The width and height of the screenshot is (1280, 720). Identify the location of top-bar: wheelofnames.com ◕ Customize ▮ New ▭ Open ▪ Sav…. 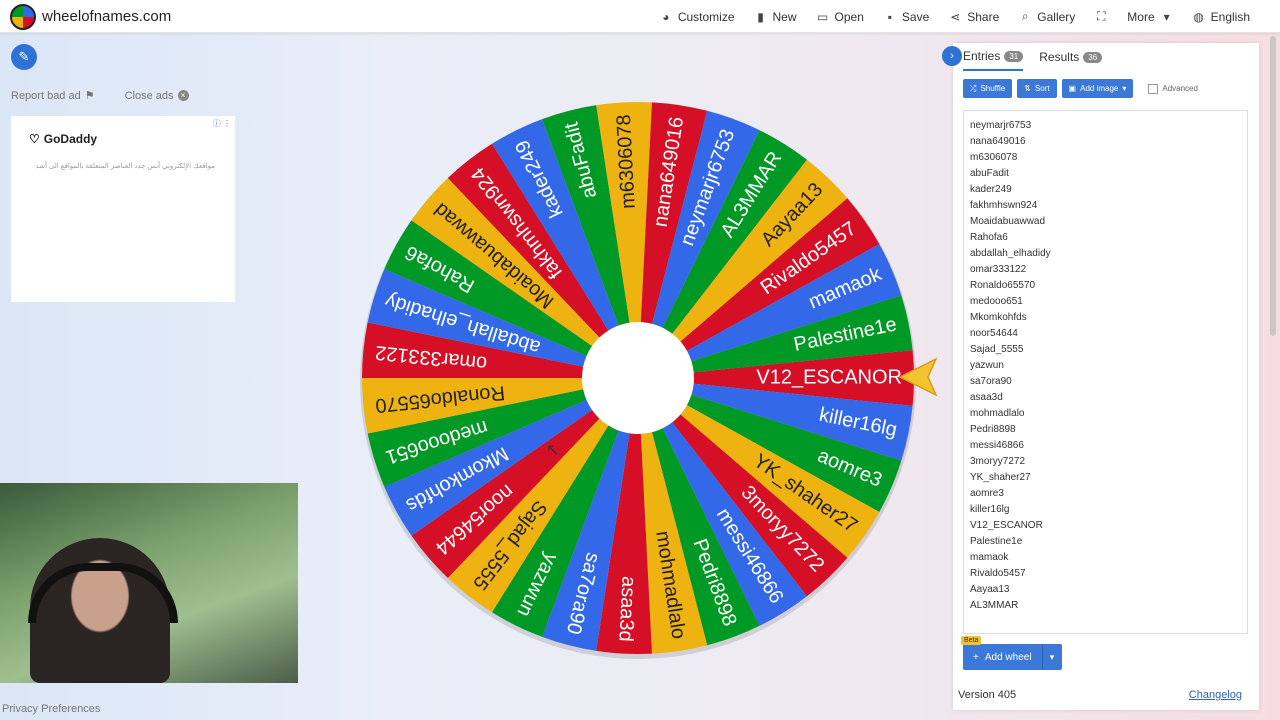
(640, 16).